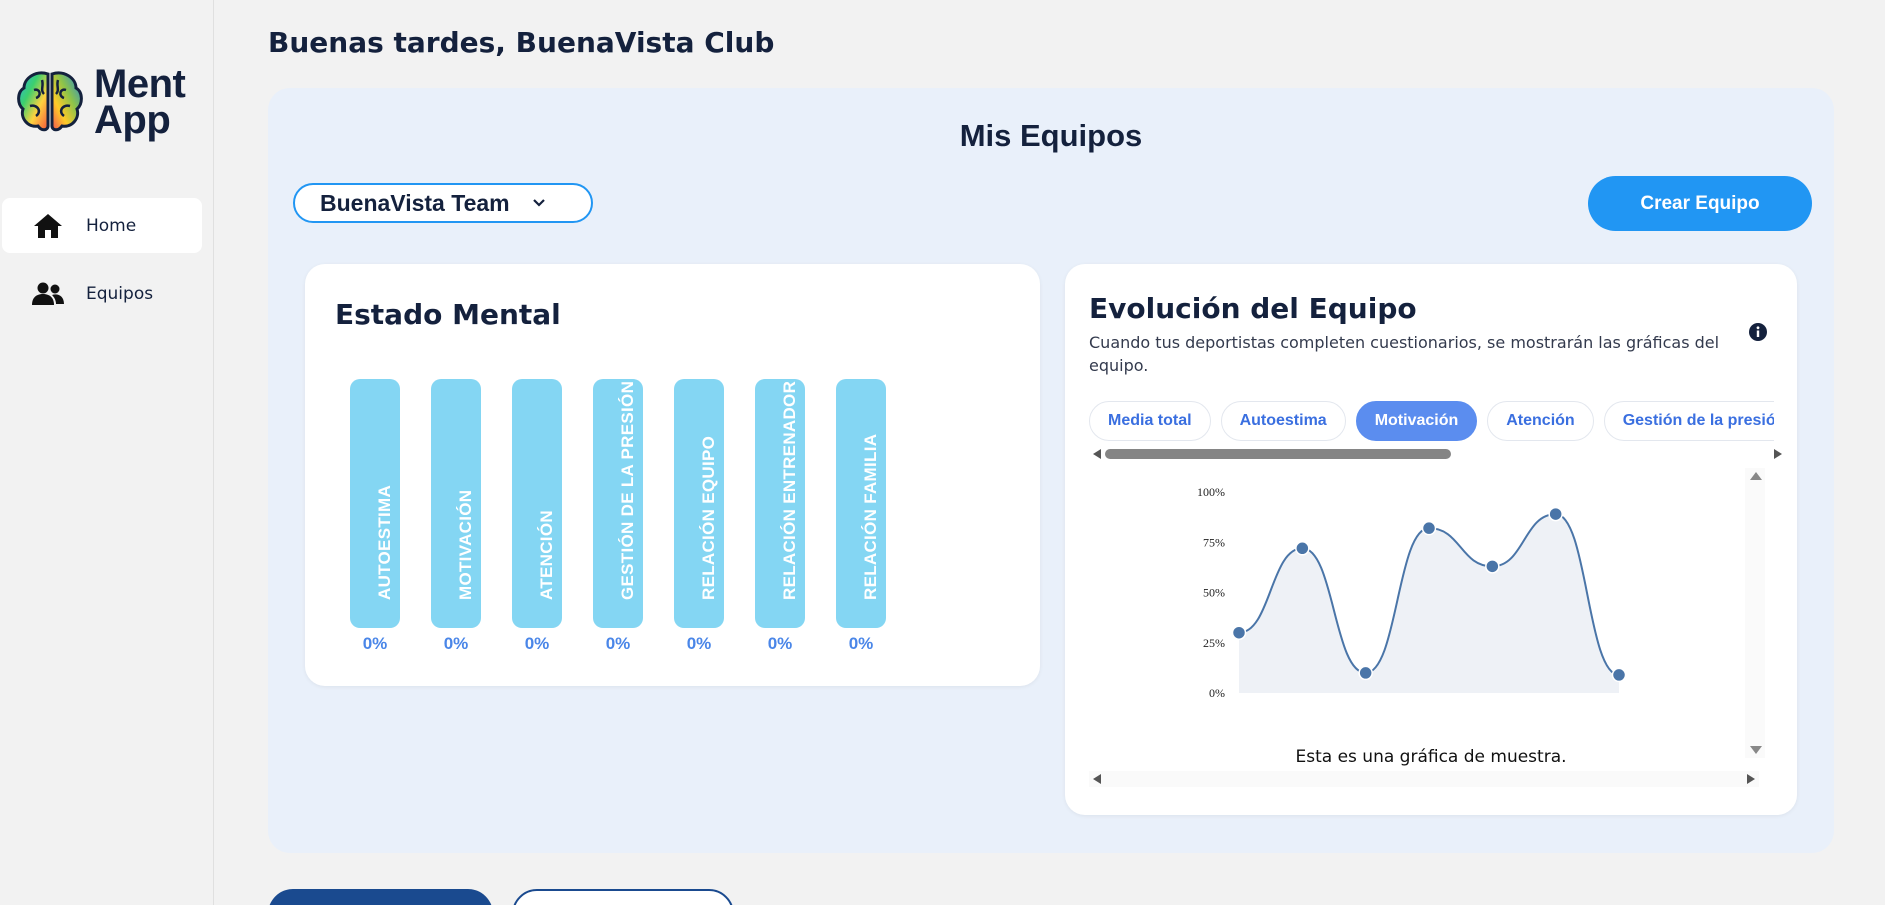 This screenshot has width=1885, height=905. I want to click on mental-bar: ATENCIÓN, so click(537, 503).